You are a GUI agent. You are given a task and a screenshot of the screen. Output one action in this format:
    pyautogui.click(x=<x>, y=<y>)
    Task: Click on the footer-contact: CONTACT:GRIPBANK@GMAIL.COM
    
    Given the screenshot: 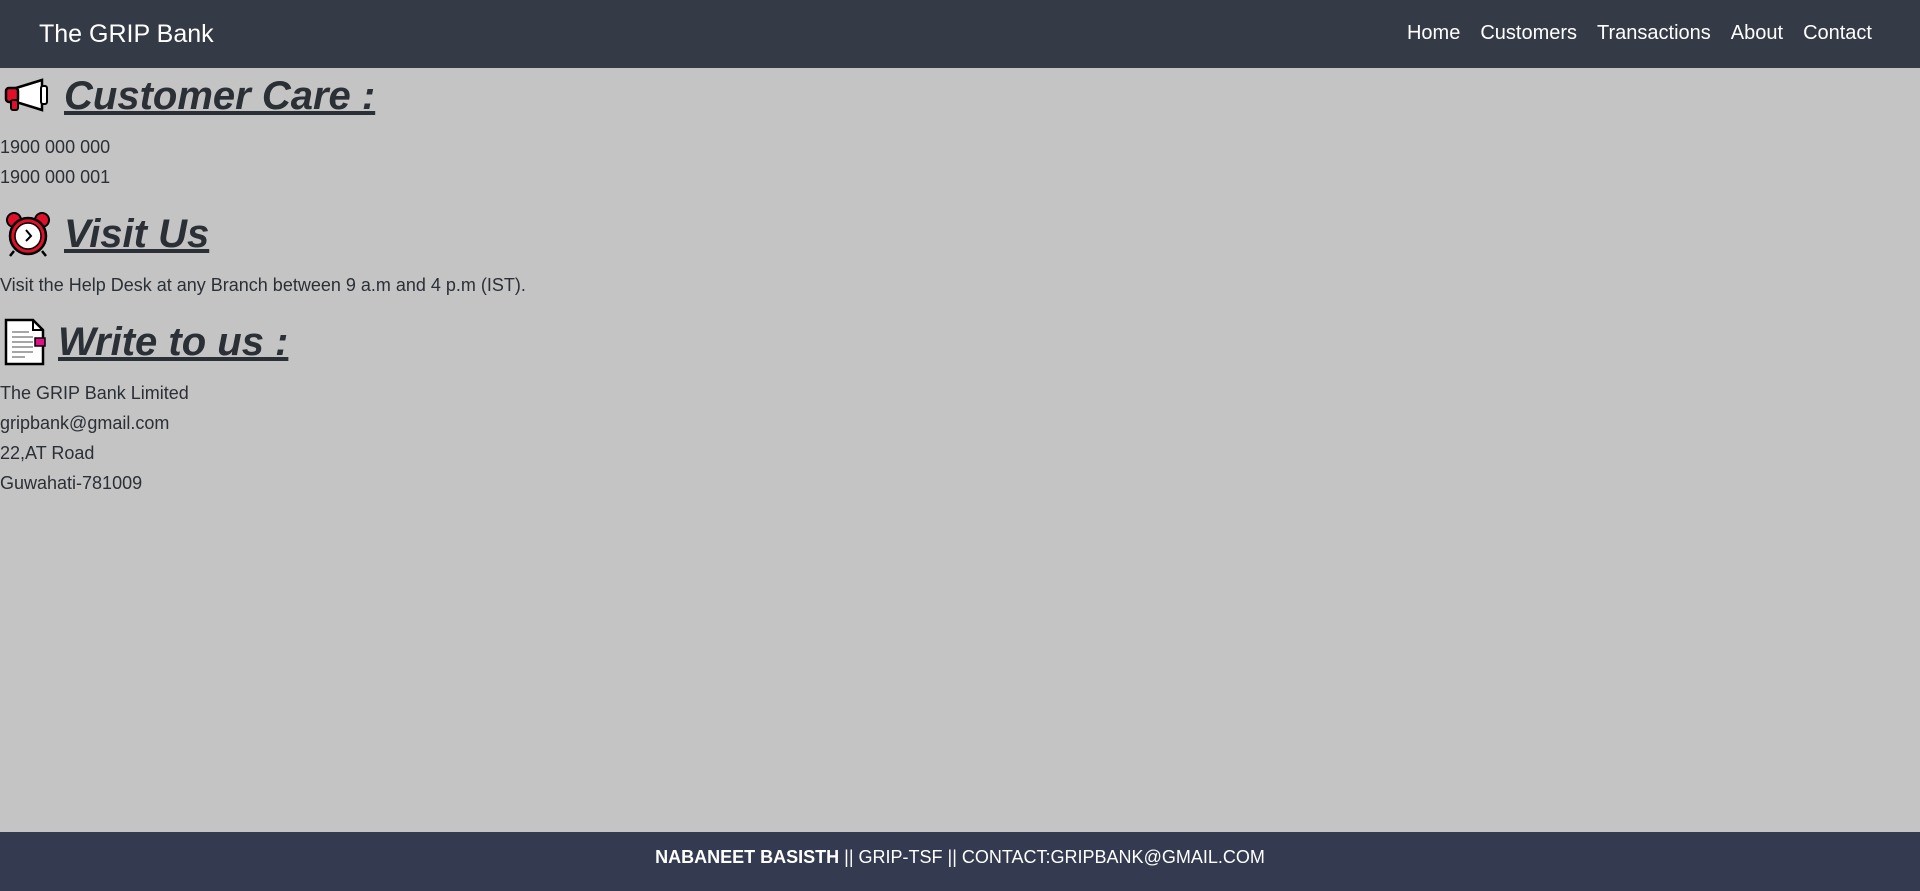 What is the action you would take?
    pyautogui.click(x=1113, y=857)
    